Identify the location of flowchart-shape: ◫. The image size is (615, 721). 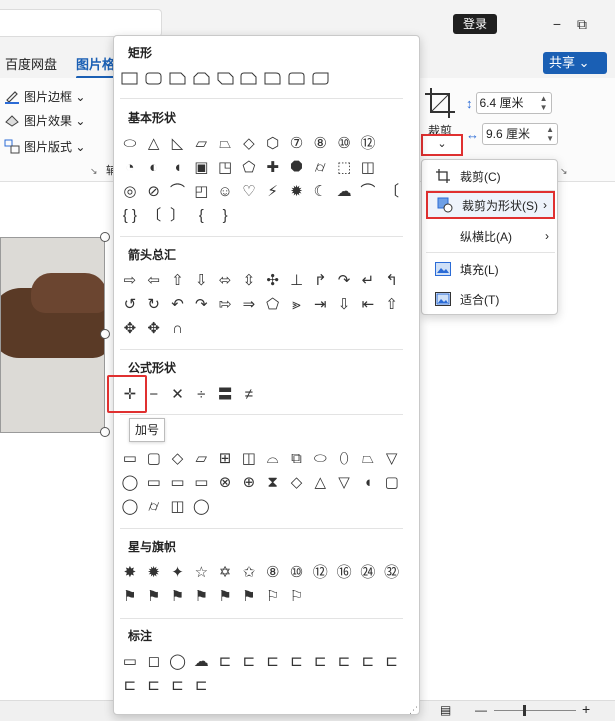
(249, 458).